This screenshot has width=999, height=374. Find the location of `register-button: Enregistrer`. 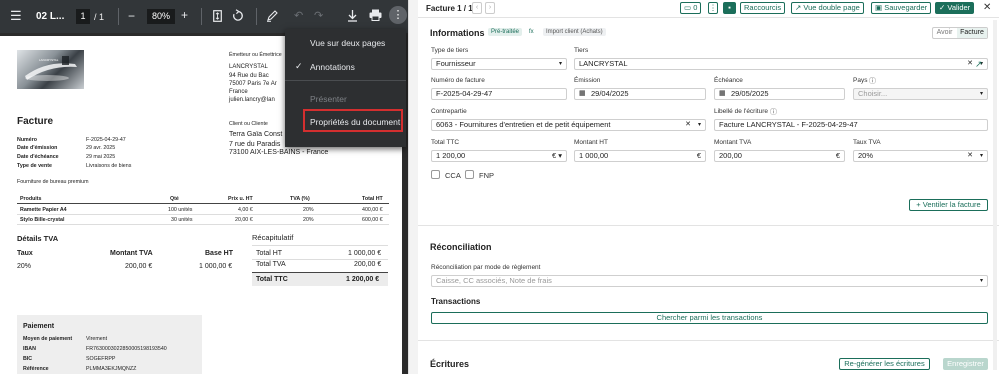

register-button: Enregistrer is located at coordinates (965, 364).